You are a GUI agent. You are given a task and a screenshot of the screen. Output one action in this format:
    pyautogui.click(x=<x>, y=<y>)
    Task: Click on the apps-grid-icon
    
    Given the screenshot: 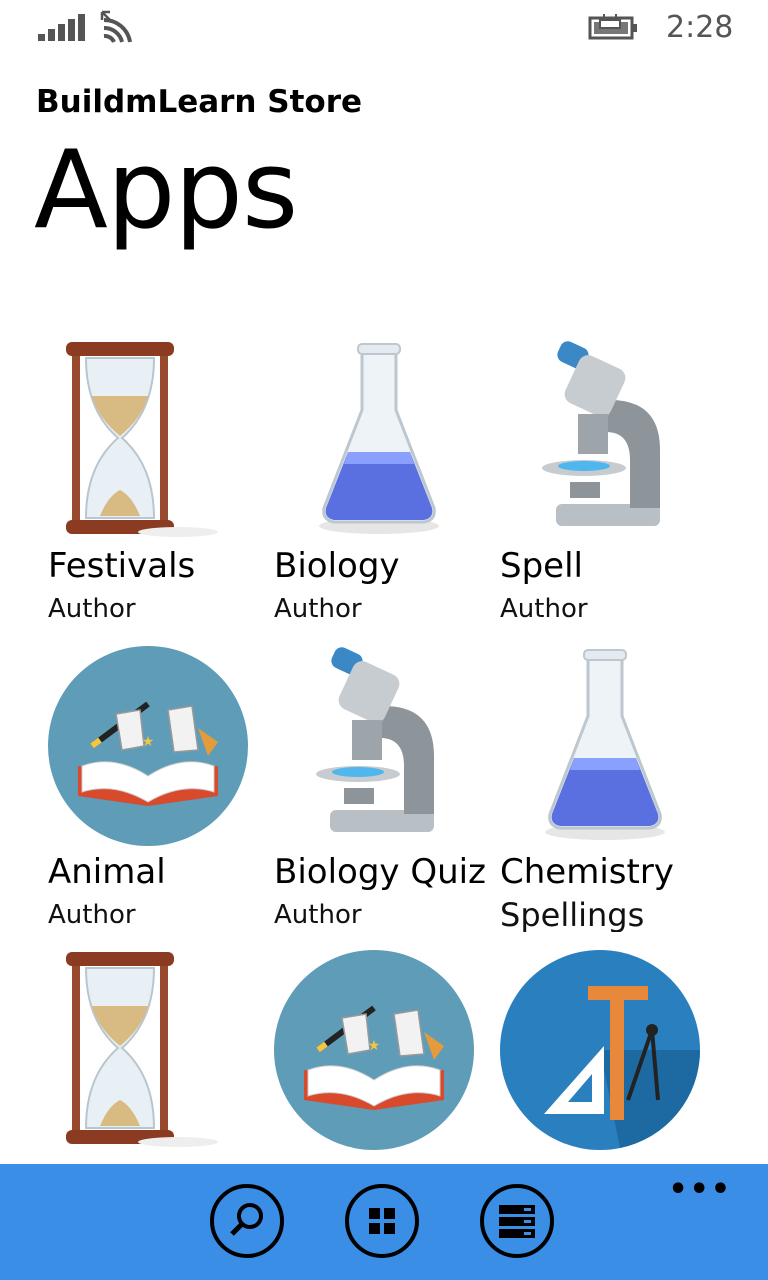 What is the action you would take?
    pyautogui.click(x=382, y=1221)
    